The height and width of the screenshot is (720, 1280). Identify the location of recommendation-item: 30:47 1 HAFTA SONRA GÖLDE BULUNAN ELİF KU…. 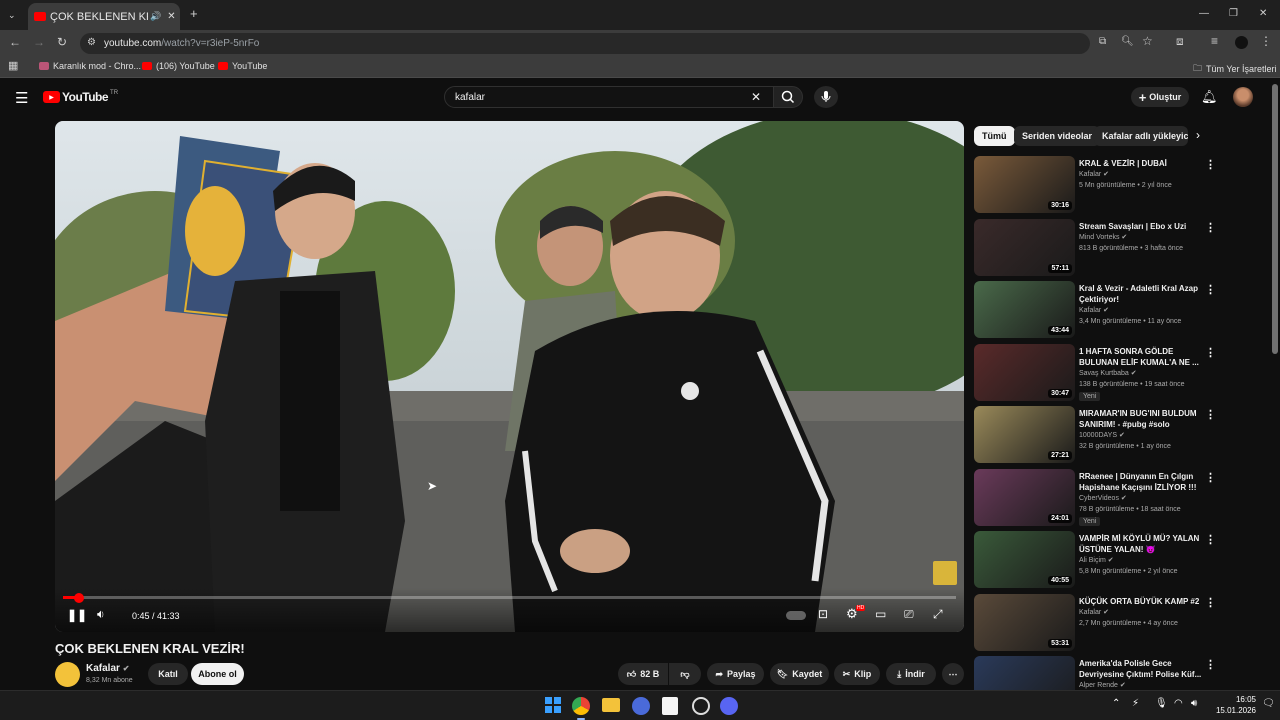
(1124, 373).